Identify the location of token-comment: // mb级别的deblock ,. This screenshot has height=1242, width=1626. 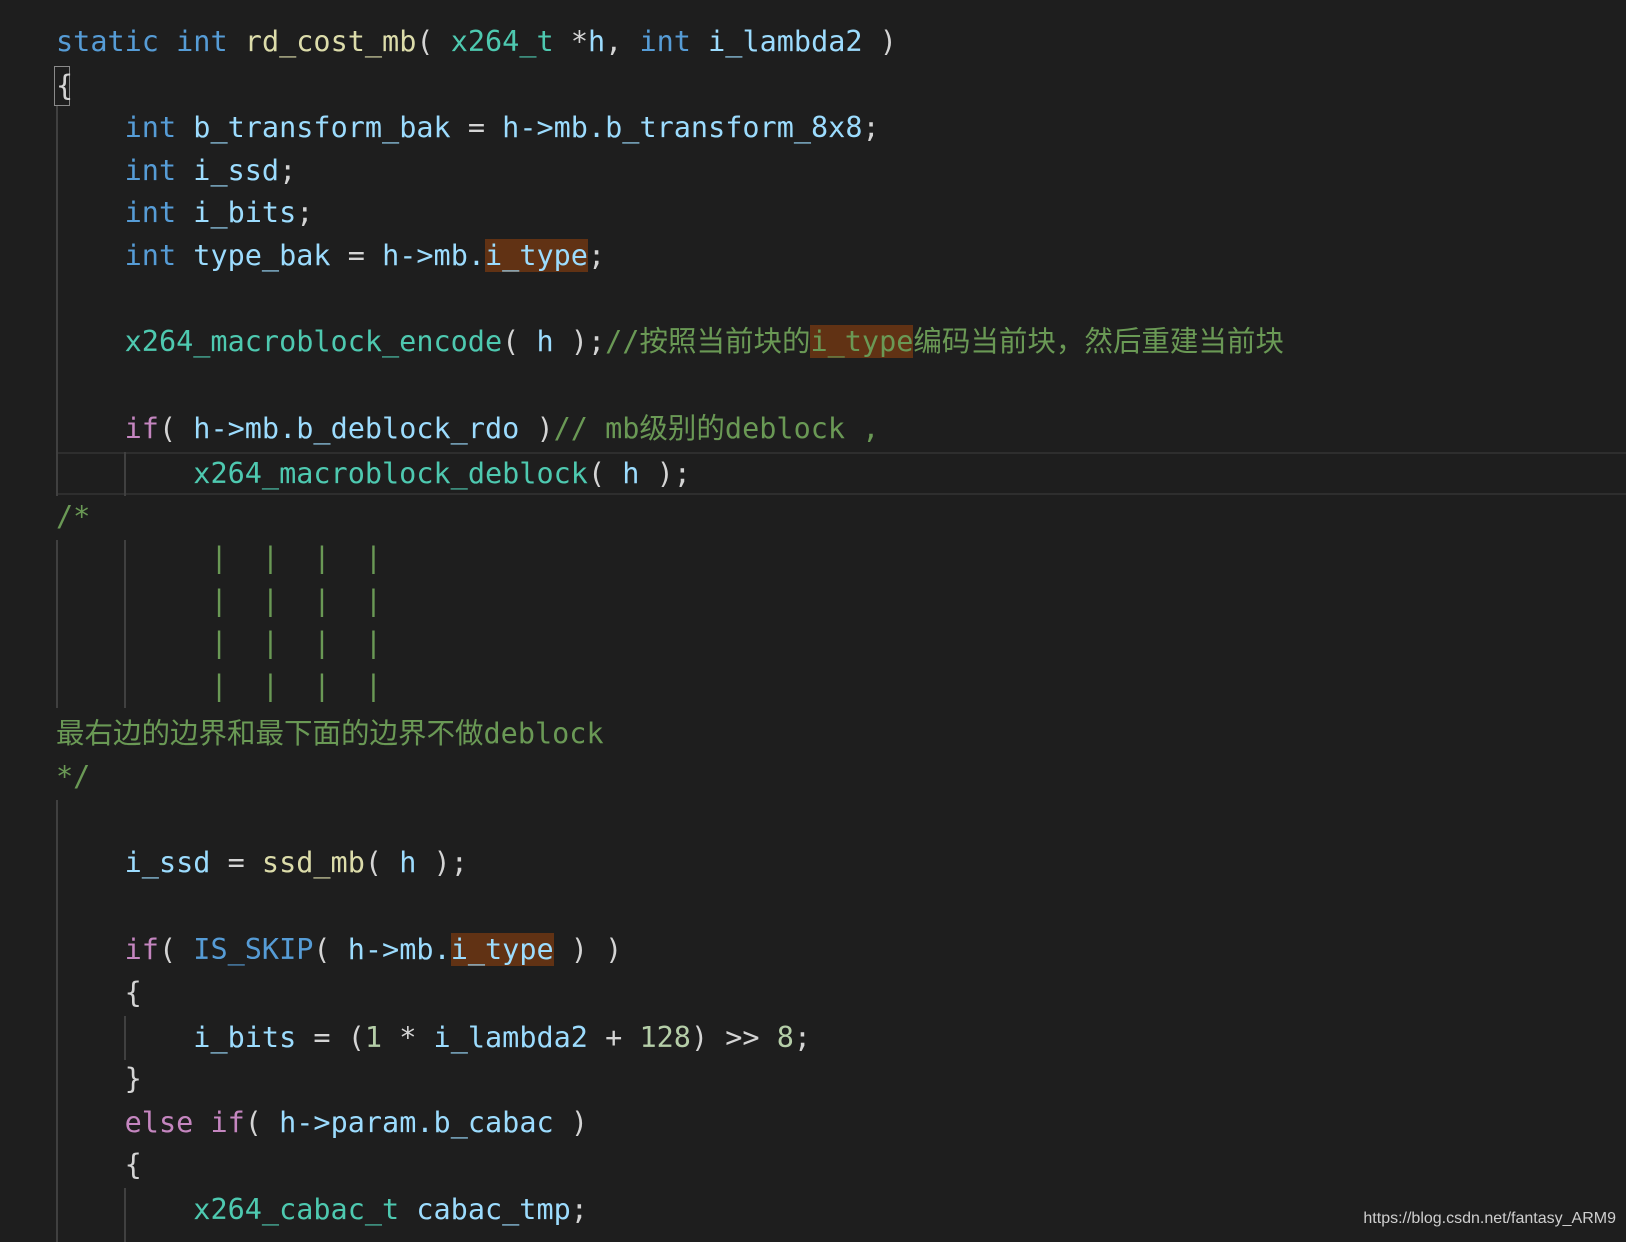
(716, 428).